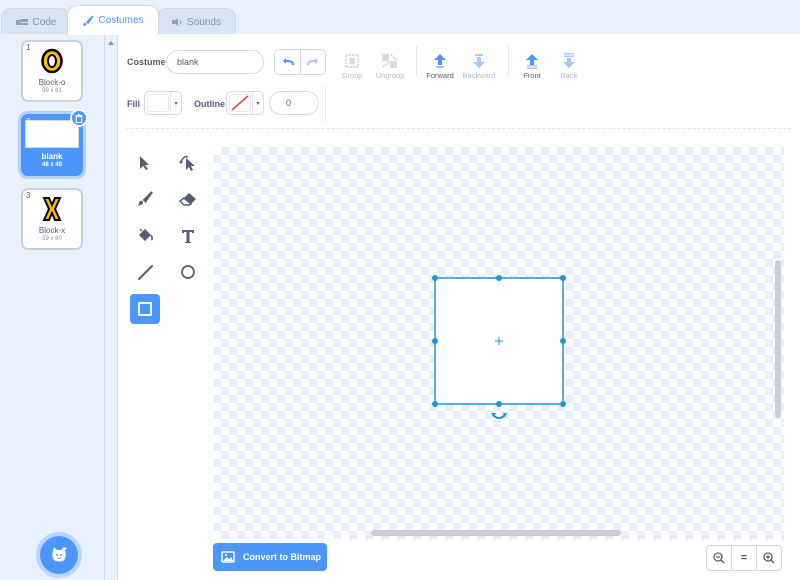 The width and height of the screenshot is (800, 580). I want to click on costume-label: Costume, so click(146, 62).